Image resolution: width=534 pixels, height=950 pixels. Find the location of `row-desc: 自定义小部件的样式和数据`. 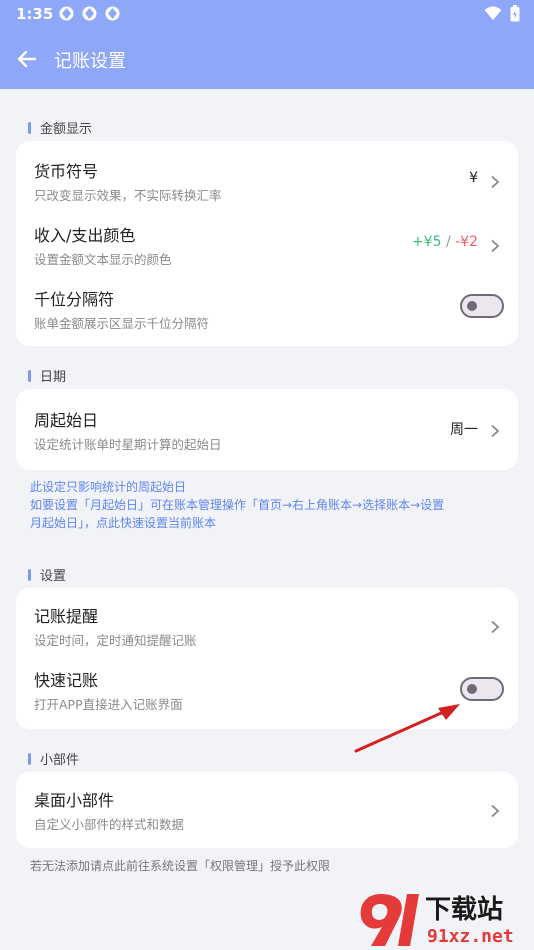

row-desc: 自定义小部件的样式和数据 is located at coordinates (109, 824).